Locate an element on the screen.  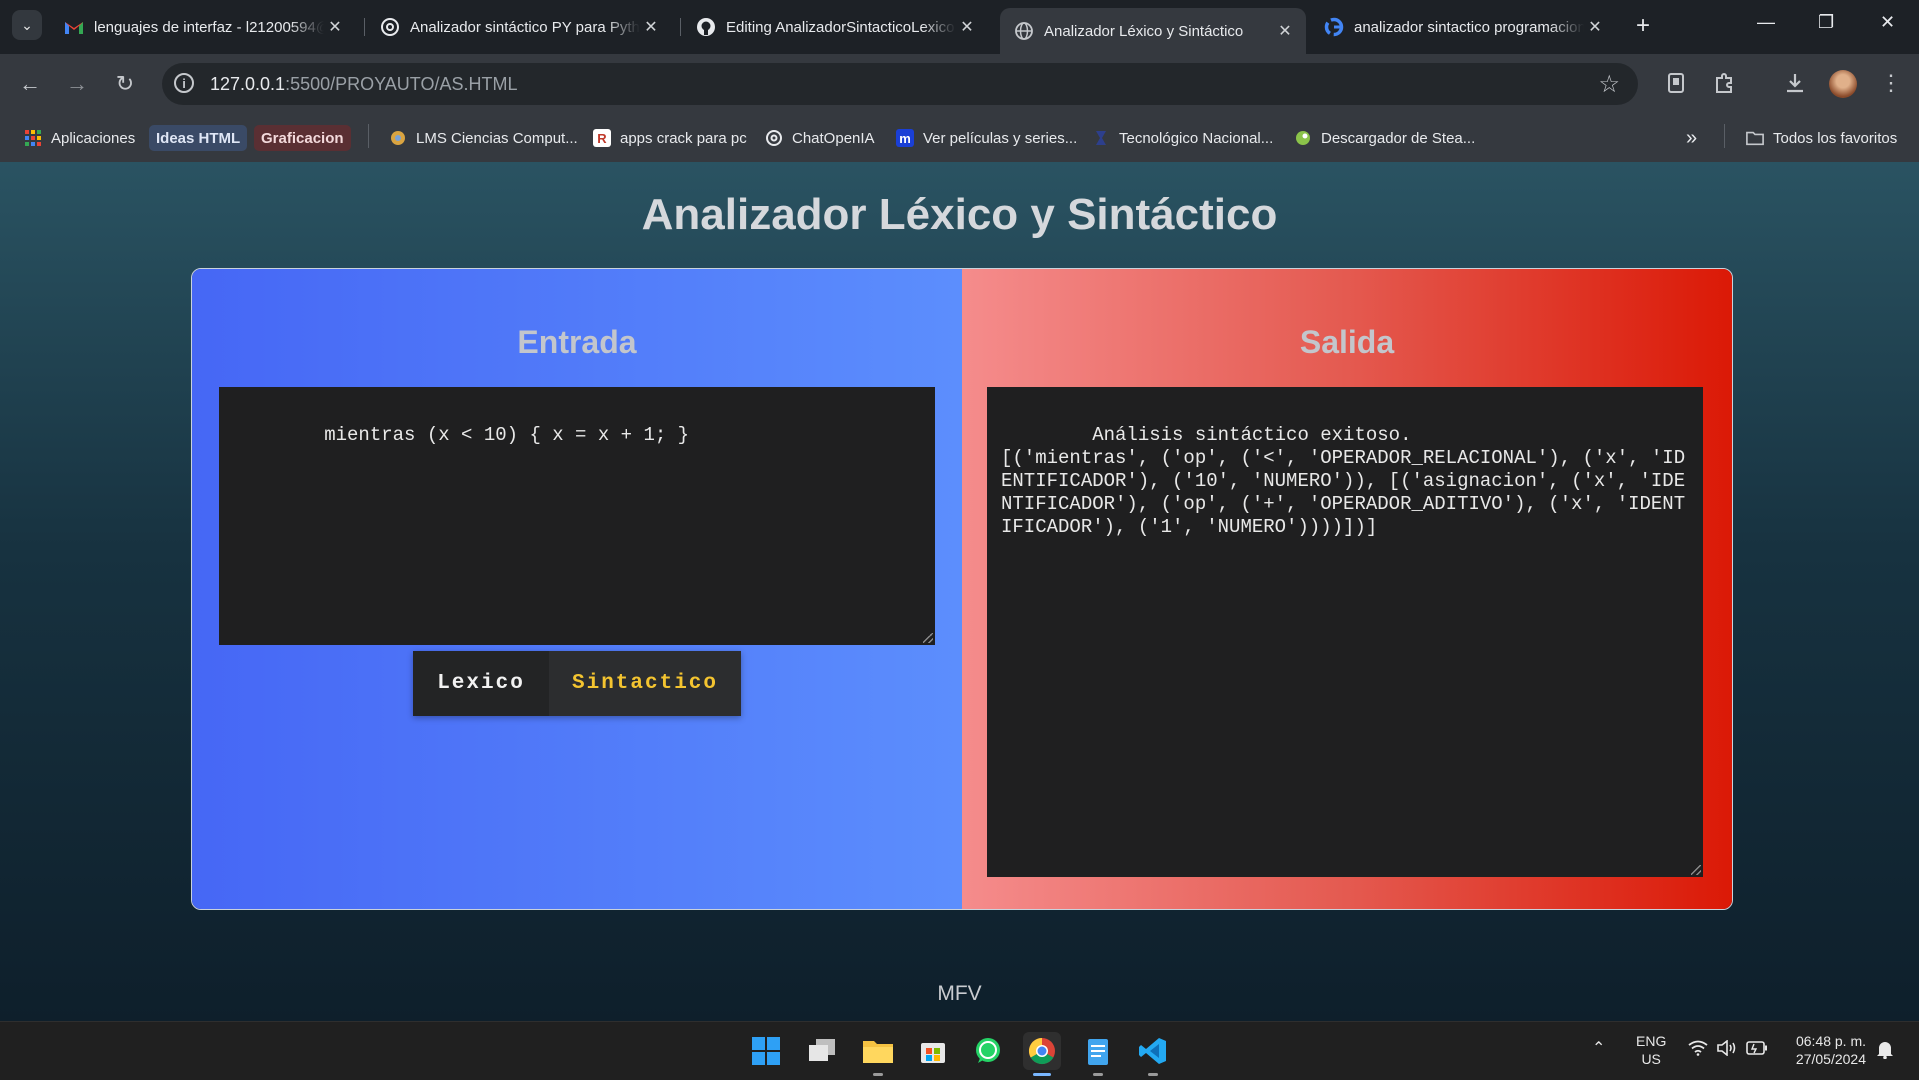
tab-chatgpt: Analizador sintáctico PY para Python ✕ is located at coordinates (519, 27).